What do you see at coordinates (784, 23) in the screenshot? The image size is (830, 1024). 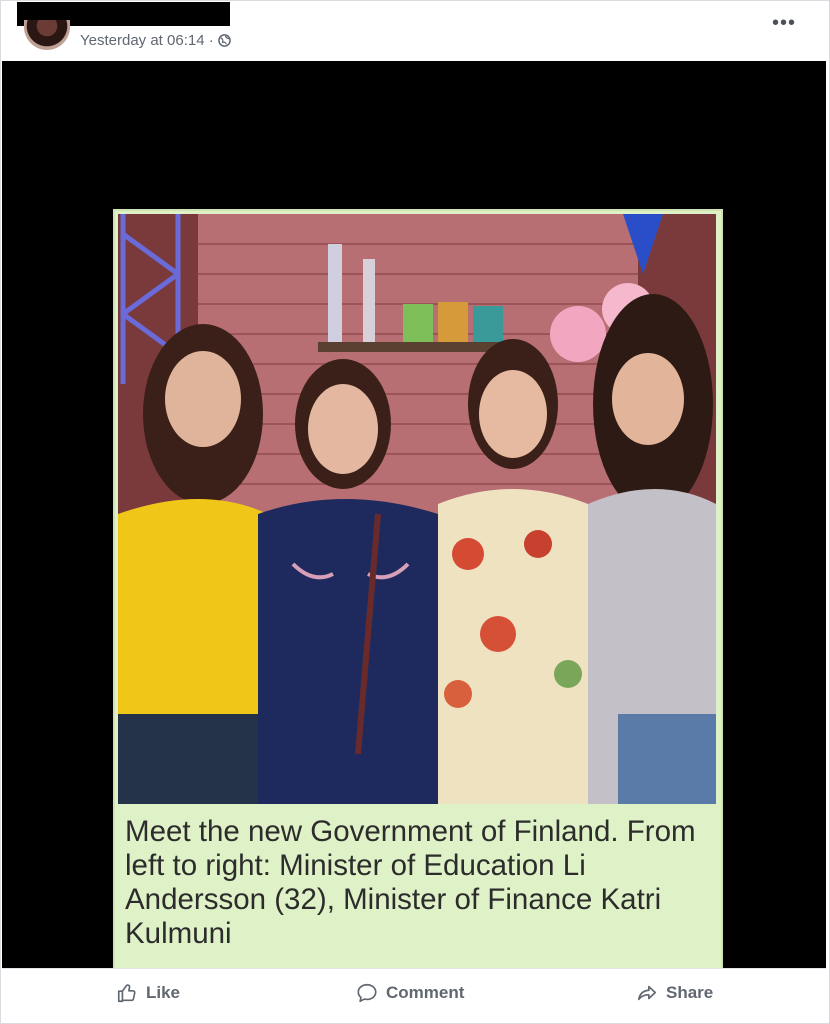 I see `more-options-button: •••` at bounding box center [784, 23].